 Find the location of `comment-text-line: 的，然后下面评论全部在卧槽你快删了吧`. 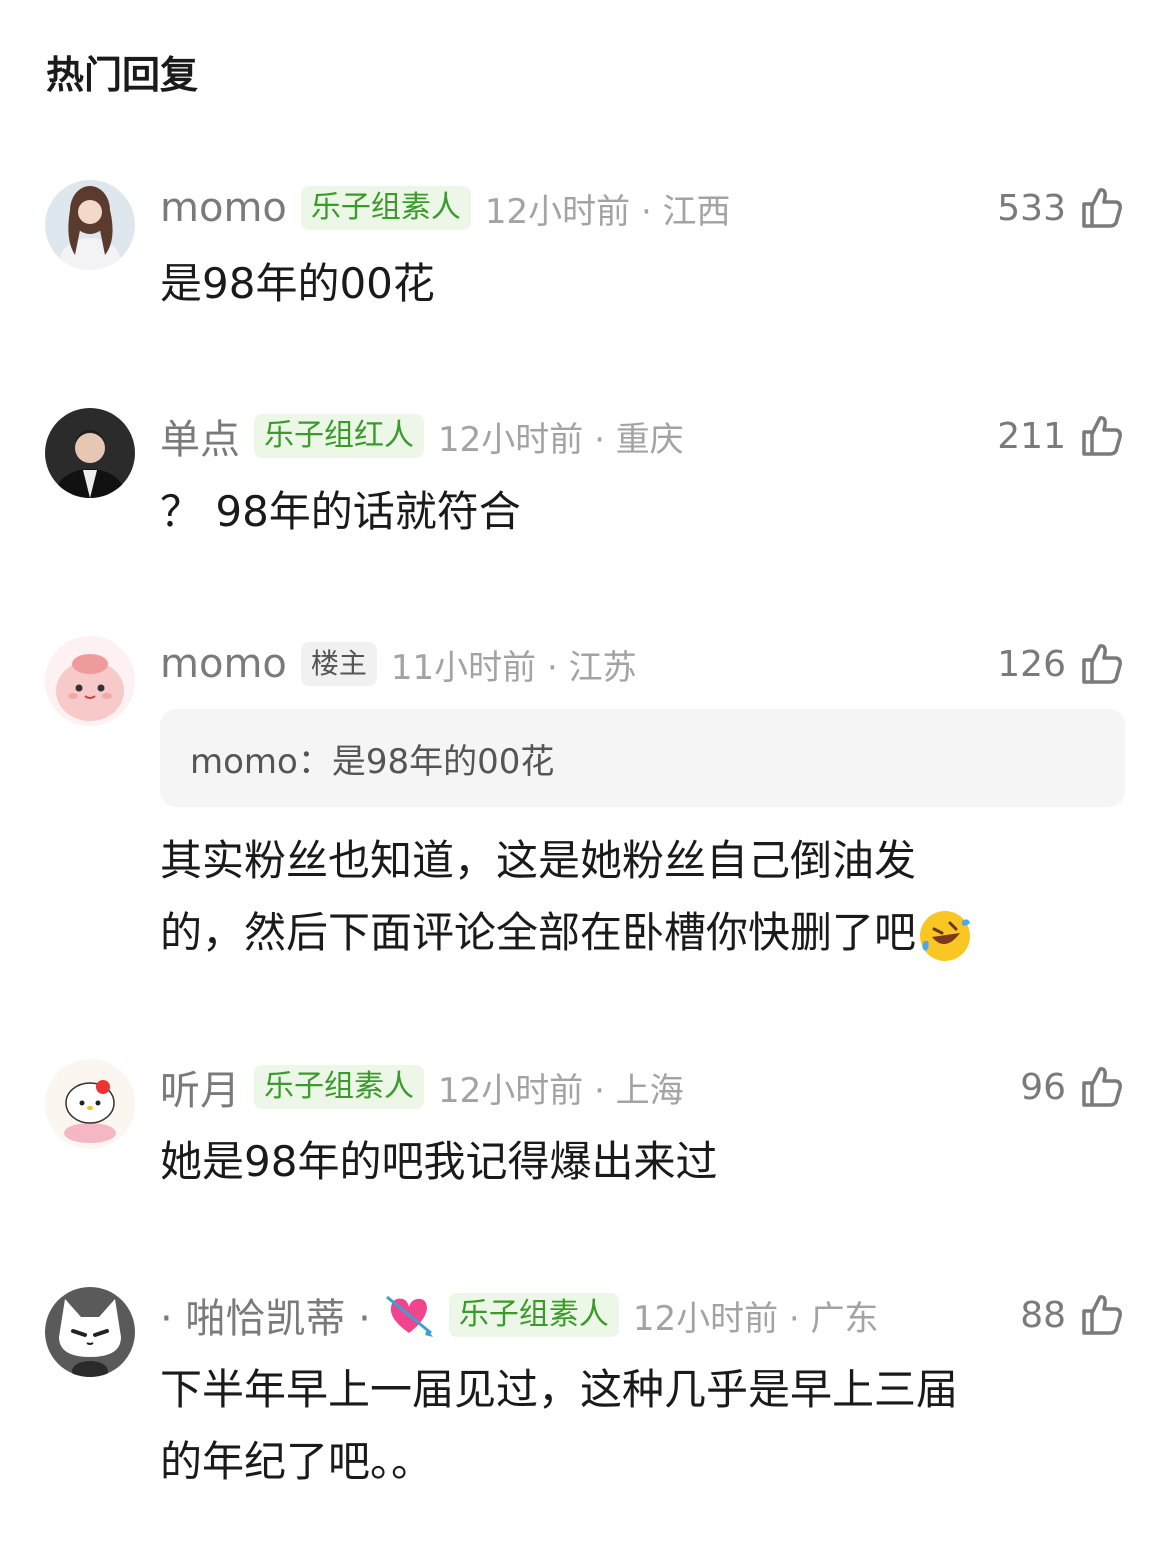

comment-text-line: 的，然后下面评论全部在卧槽你快删了吧 is located at coordinates (635, 933).